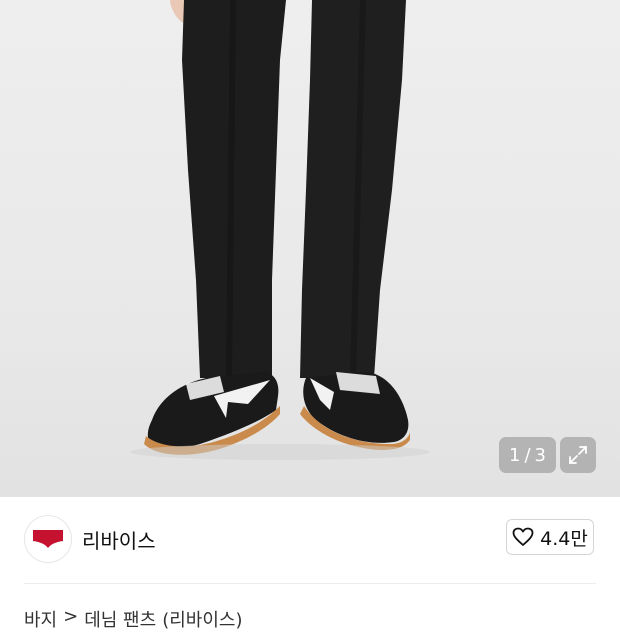 The image size is (620, 632). I want to click on image-counter-total: 3, so click(540, 455).